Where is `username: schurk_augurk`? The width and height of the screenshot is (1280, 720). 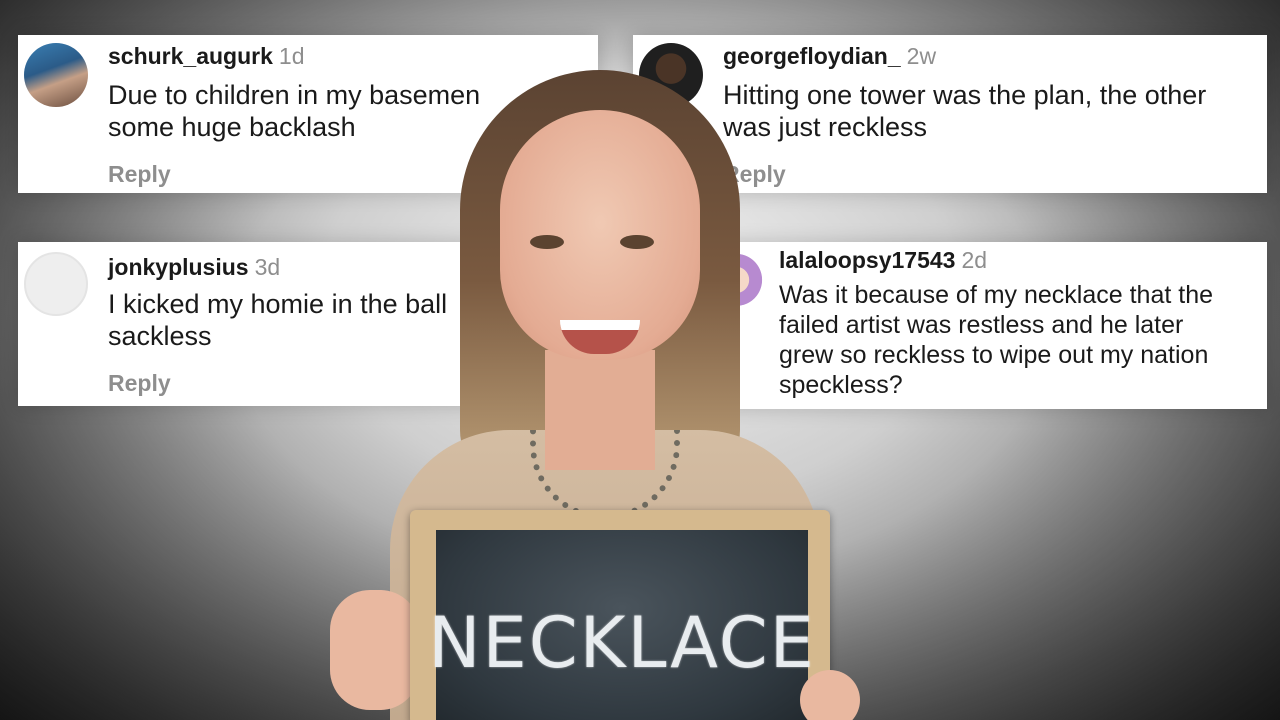 username: schurk_augurk is located at coordinates (190, 56).